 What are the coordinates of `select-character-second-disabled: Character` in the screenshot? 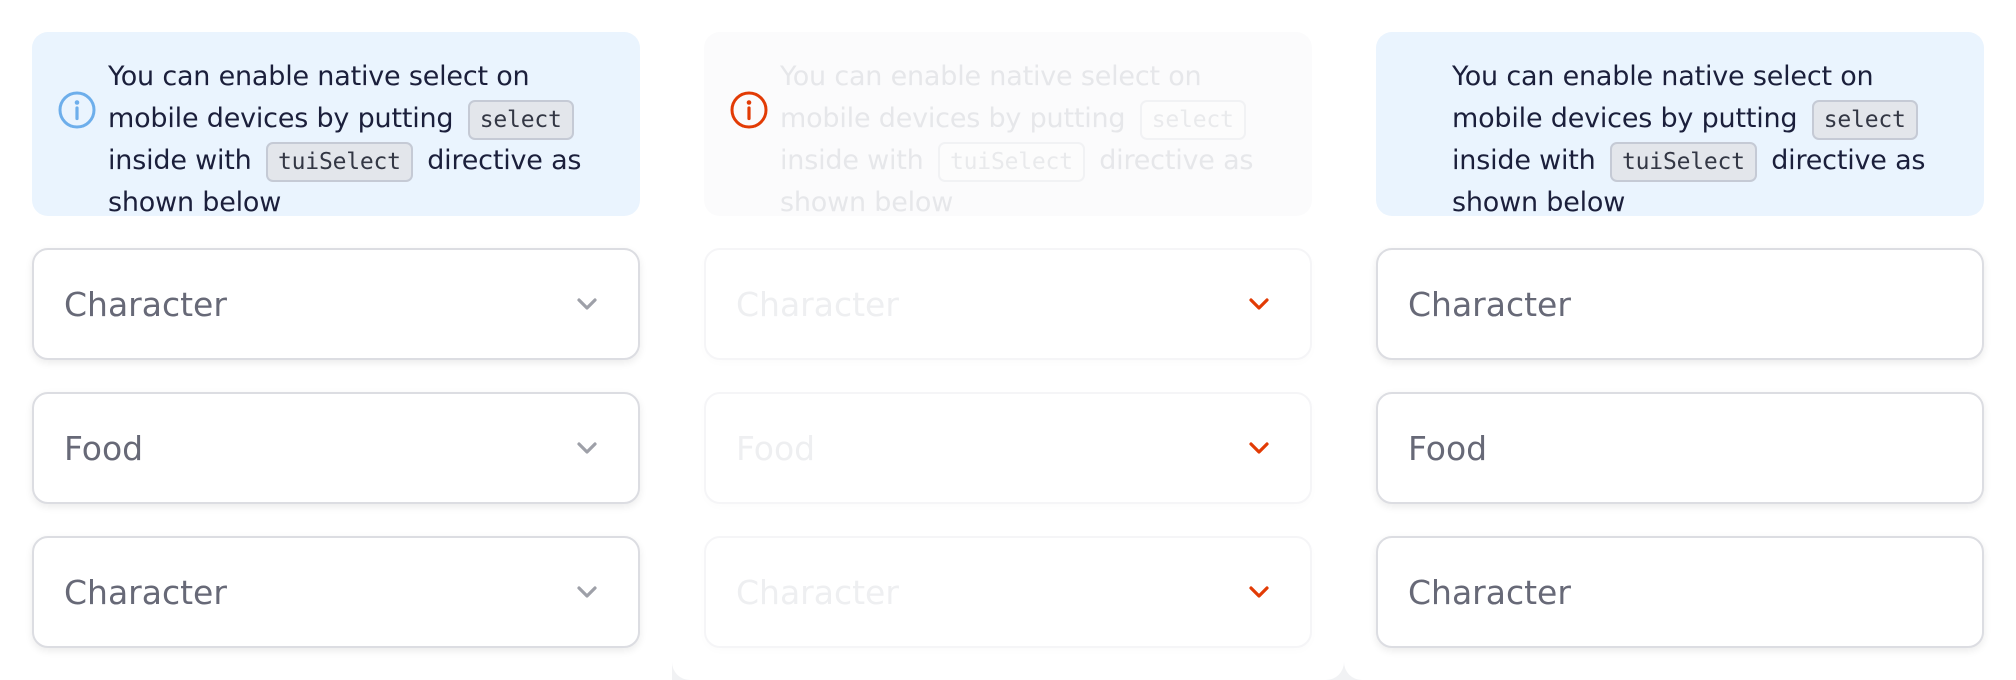 It's located at (1008, 592).